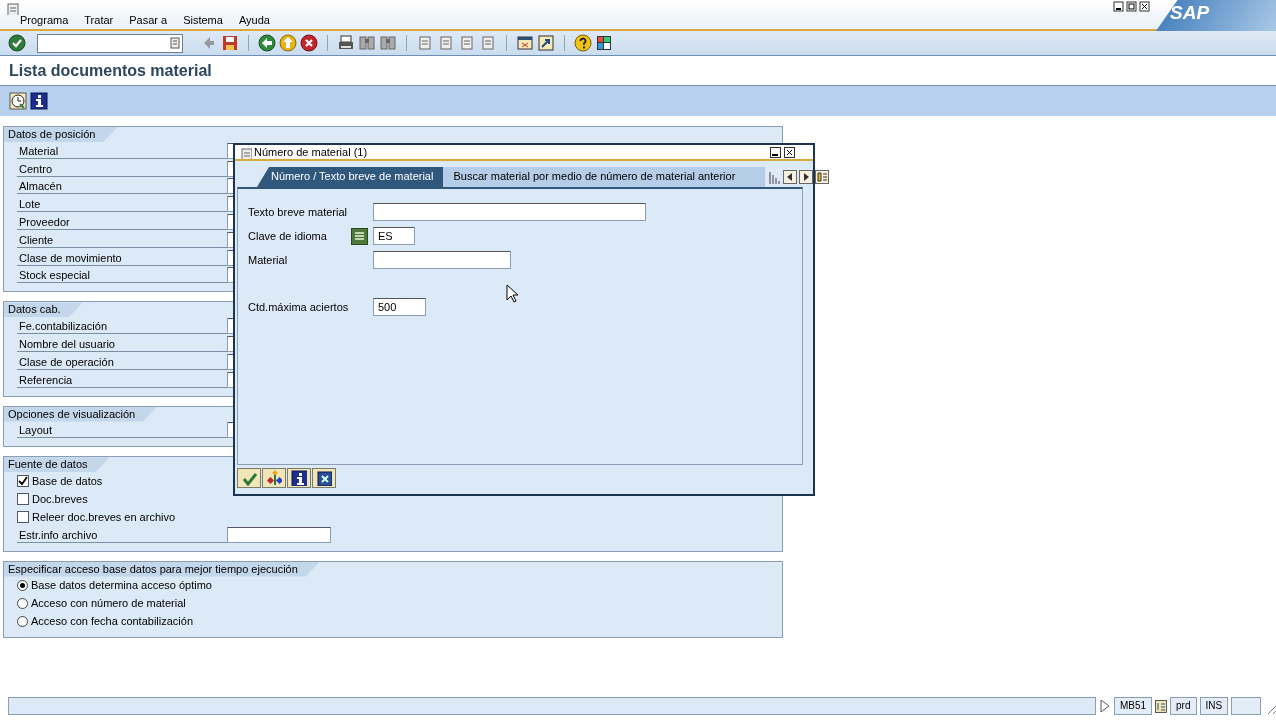 Image resolution: width=1276 pixels, height=720 pixels. Describe the element at coordinates (367, 43) in the screenshot. I see `find-icon` at that location.